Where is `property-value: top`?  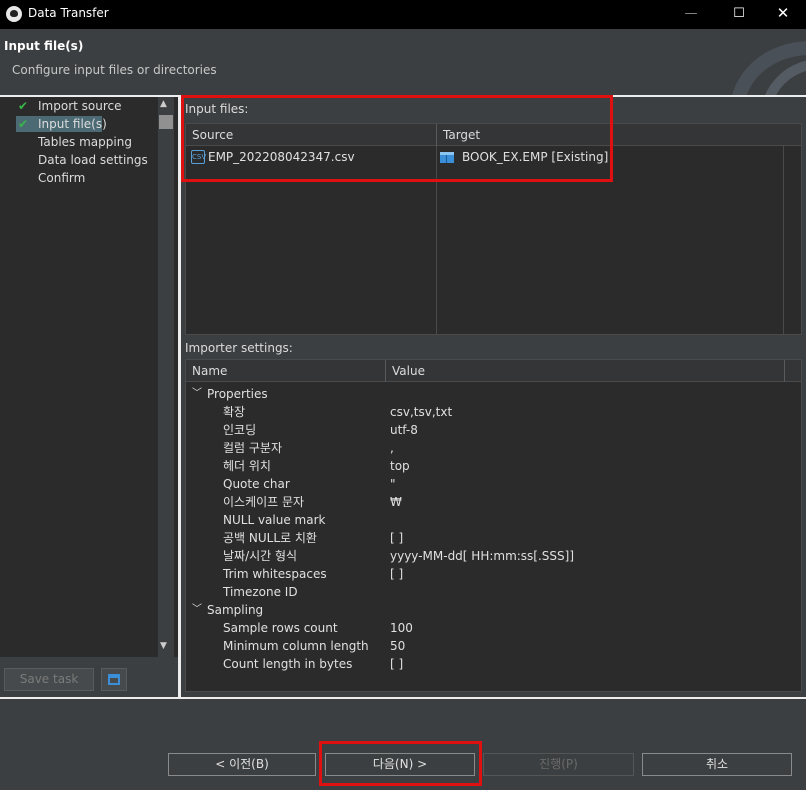 property-value: top is located at coordinates (400, 466).